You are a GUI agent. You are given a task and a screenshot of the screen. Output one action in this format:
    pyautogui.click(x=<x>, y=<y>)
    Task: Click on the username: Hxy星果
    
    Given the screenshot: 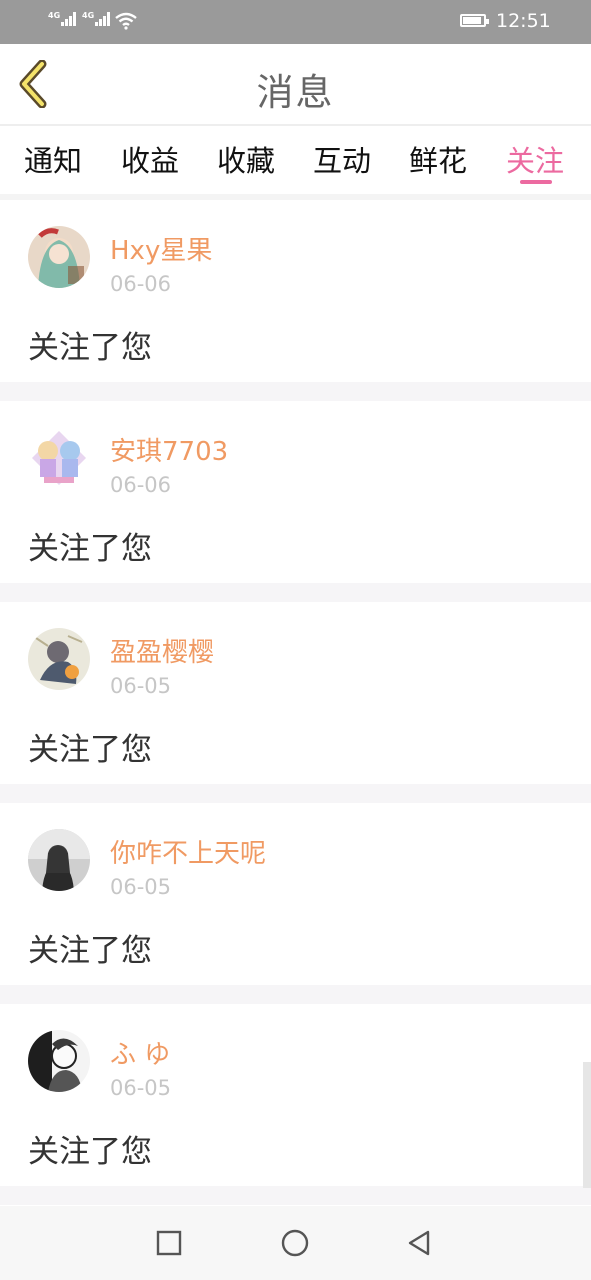 What is the action you would take?
    pyautogui.click(x=161, y=248)
    